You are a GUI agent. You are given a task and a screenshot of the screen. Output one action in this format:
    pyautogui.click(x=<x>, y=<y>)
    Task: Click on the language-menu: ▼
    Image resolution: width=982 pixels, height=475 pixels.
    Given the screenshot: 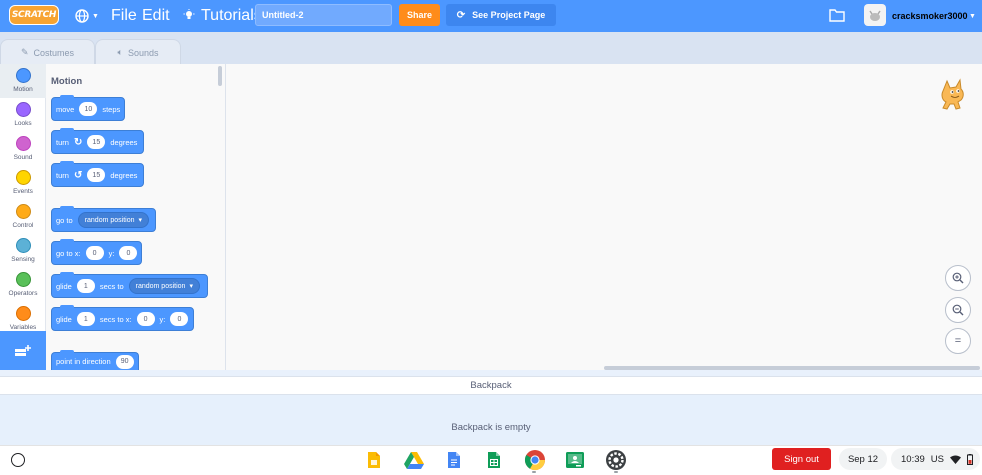 What is the action you would take?
    pyautogui.click(x=87, y=16)
    